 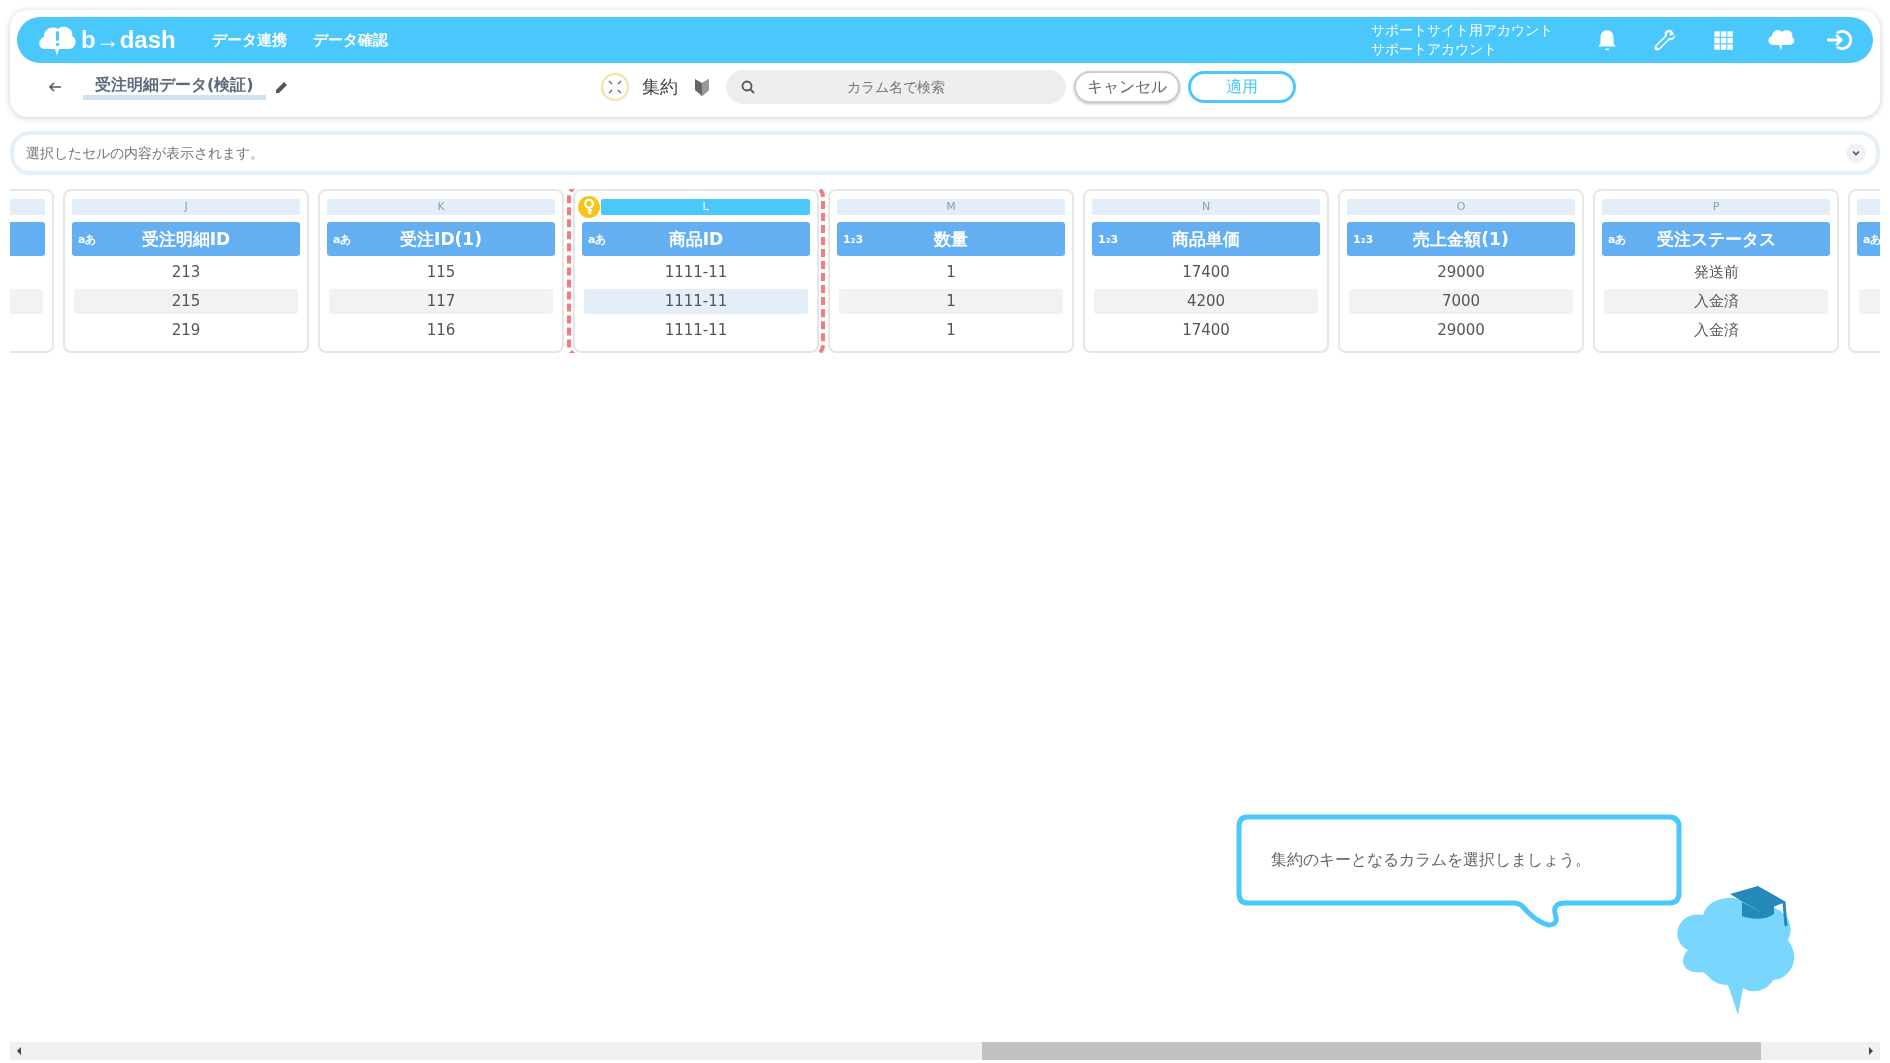 I want to click on column-name: 受注明細ID, so click(x=186, y=239).